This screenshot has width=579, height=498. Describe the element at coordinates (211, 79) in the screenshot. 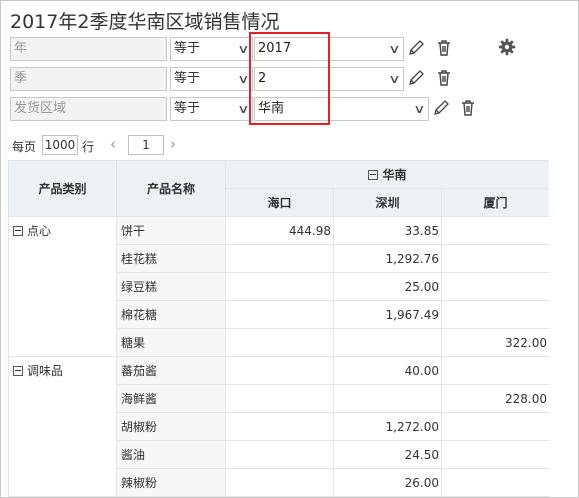

I see `filter-operator-quarter: 等于 ∨` at that location.